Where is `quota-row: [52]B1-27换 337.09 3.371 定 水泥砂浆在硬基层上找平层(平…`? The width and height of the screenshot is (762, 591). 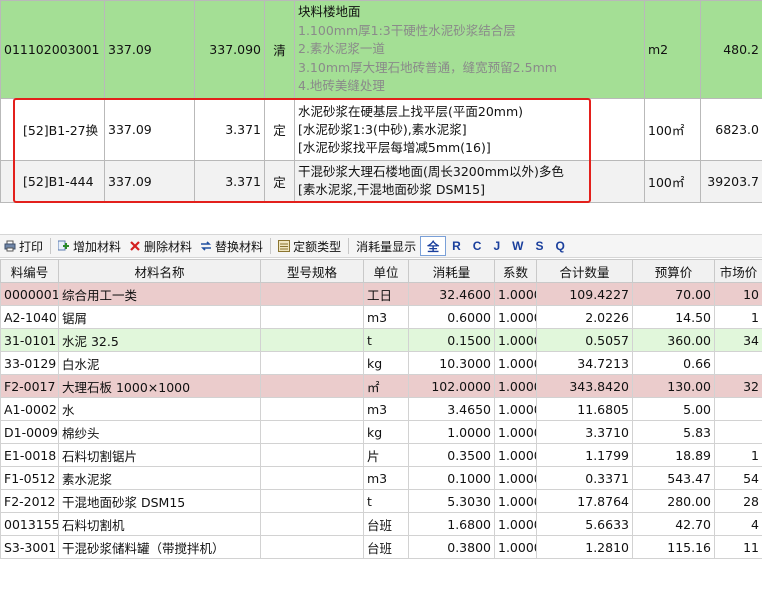 quota-row: [52]B1-27换 337.09 3.371 定 水泥砂浆在硬基层上找平层(平… is located at coordinates (381, 129).